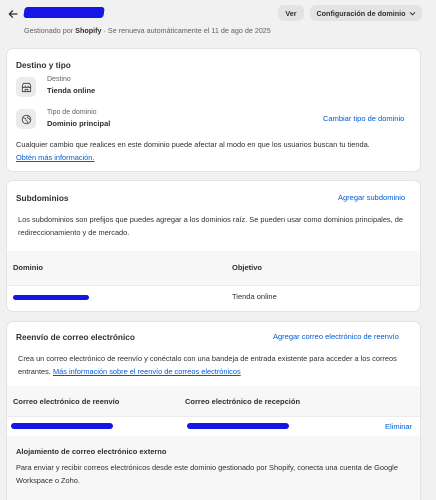 The image size is (436, 500). Describe the element at coordinates (59, 79) in the screenshot. I see `destino-label: Destino` at that location.